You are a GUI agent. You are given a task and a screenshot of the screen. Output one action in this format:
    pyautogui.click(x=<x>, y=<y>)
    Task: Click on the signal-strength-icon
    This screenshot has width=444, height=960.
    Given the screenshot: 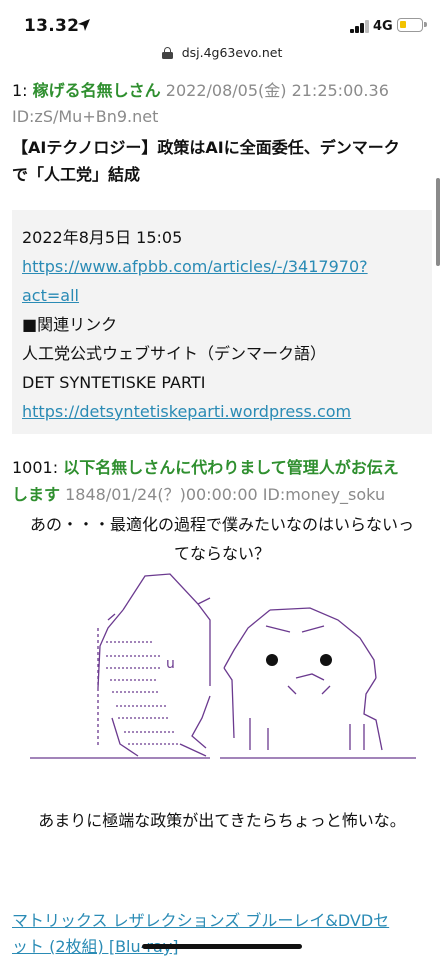 What is the action you would take?
    pyautogui.click(x=360, y=26)
    